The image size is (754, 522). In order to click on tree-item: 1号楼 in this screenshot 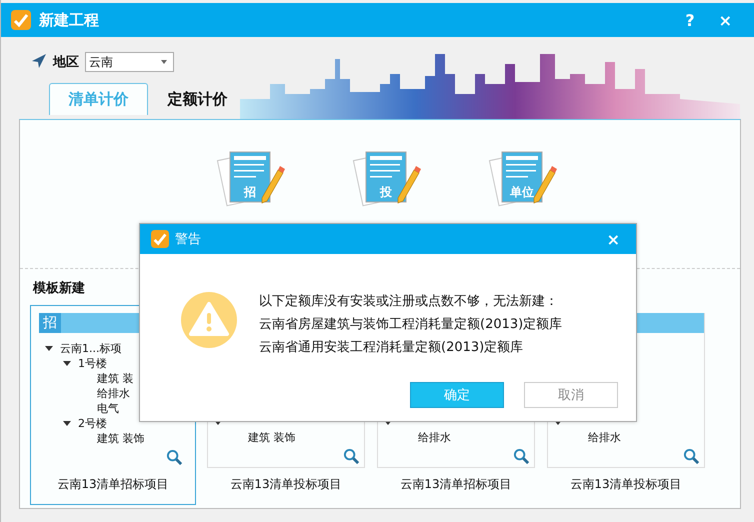, I will do `click(92, 363)`.